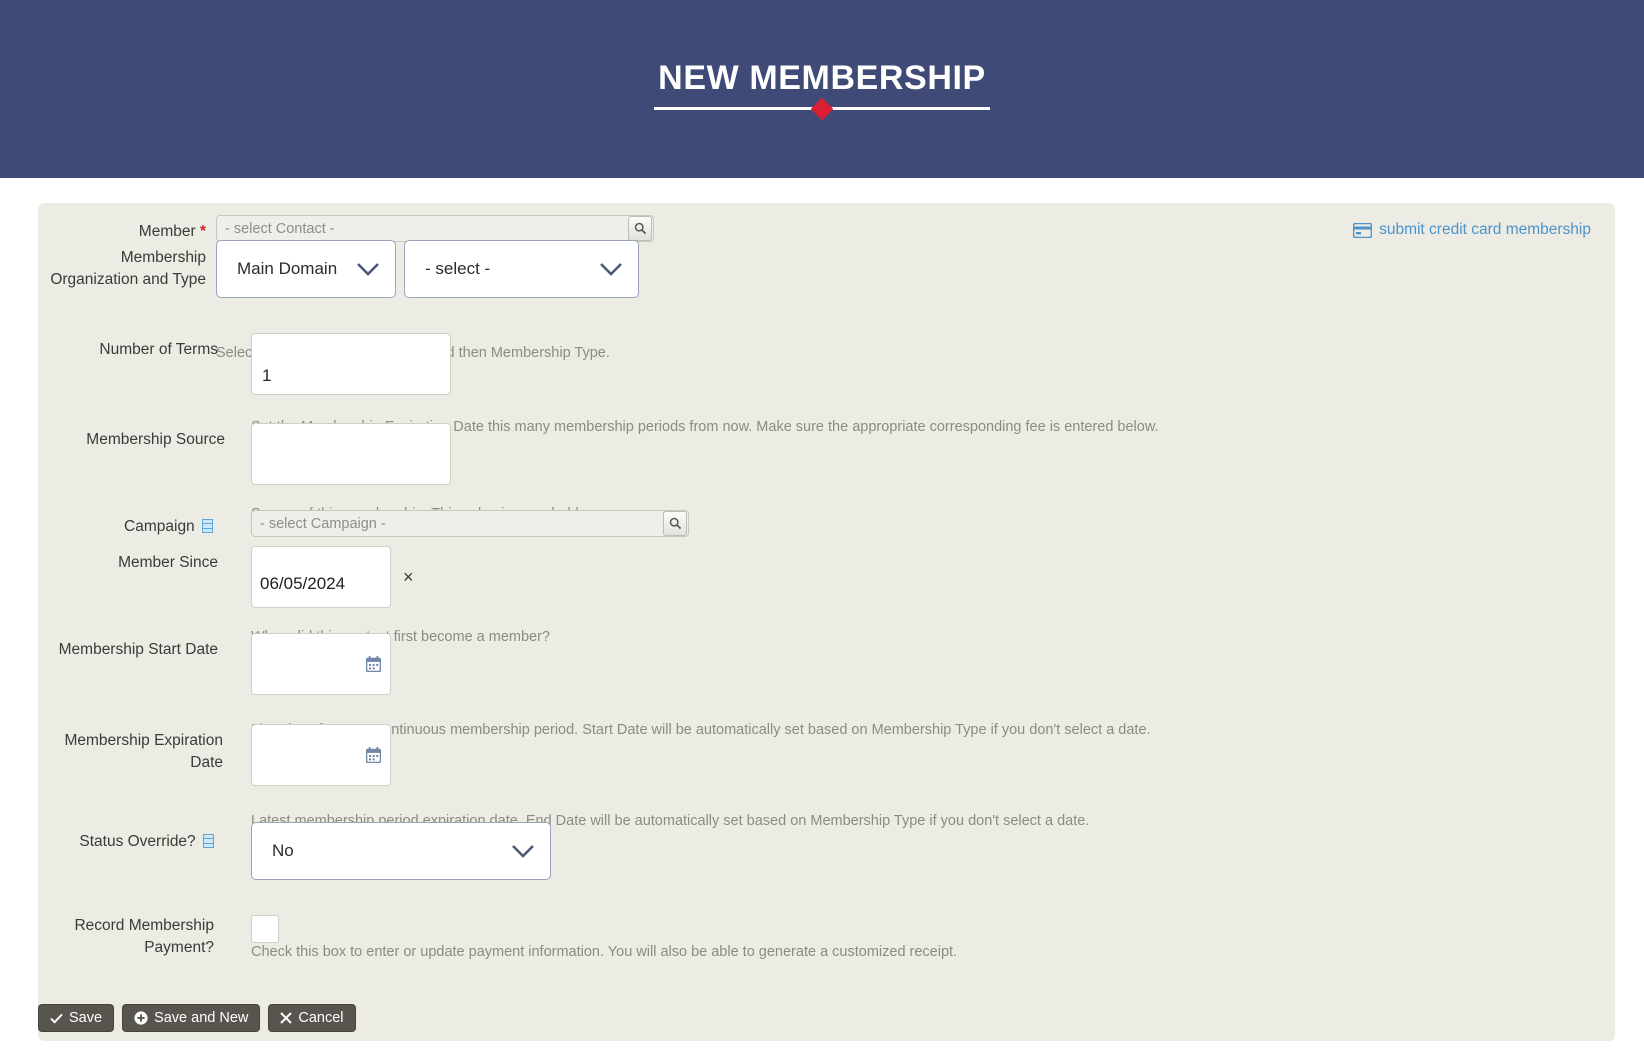 This screenshot has width=1644, height=1062. I want to click on member-search-box, so click(435, 228).